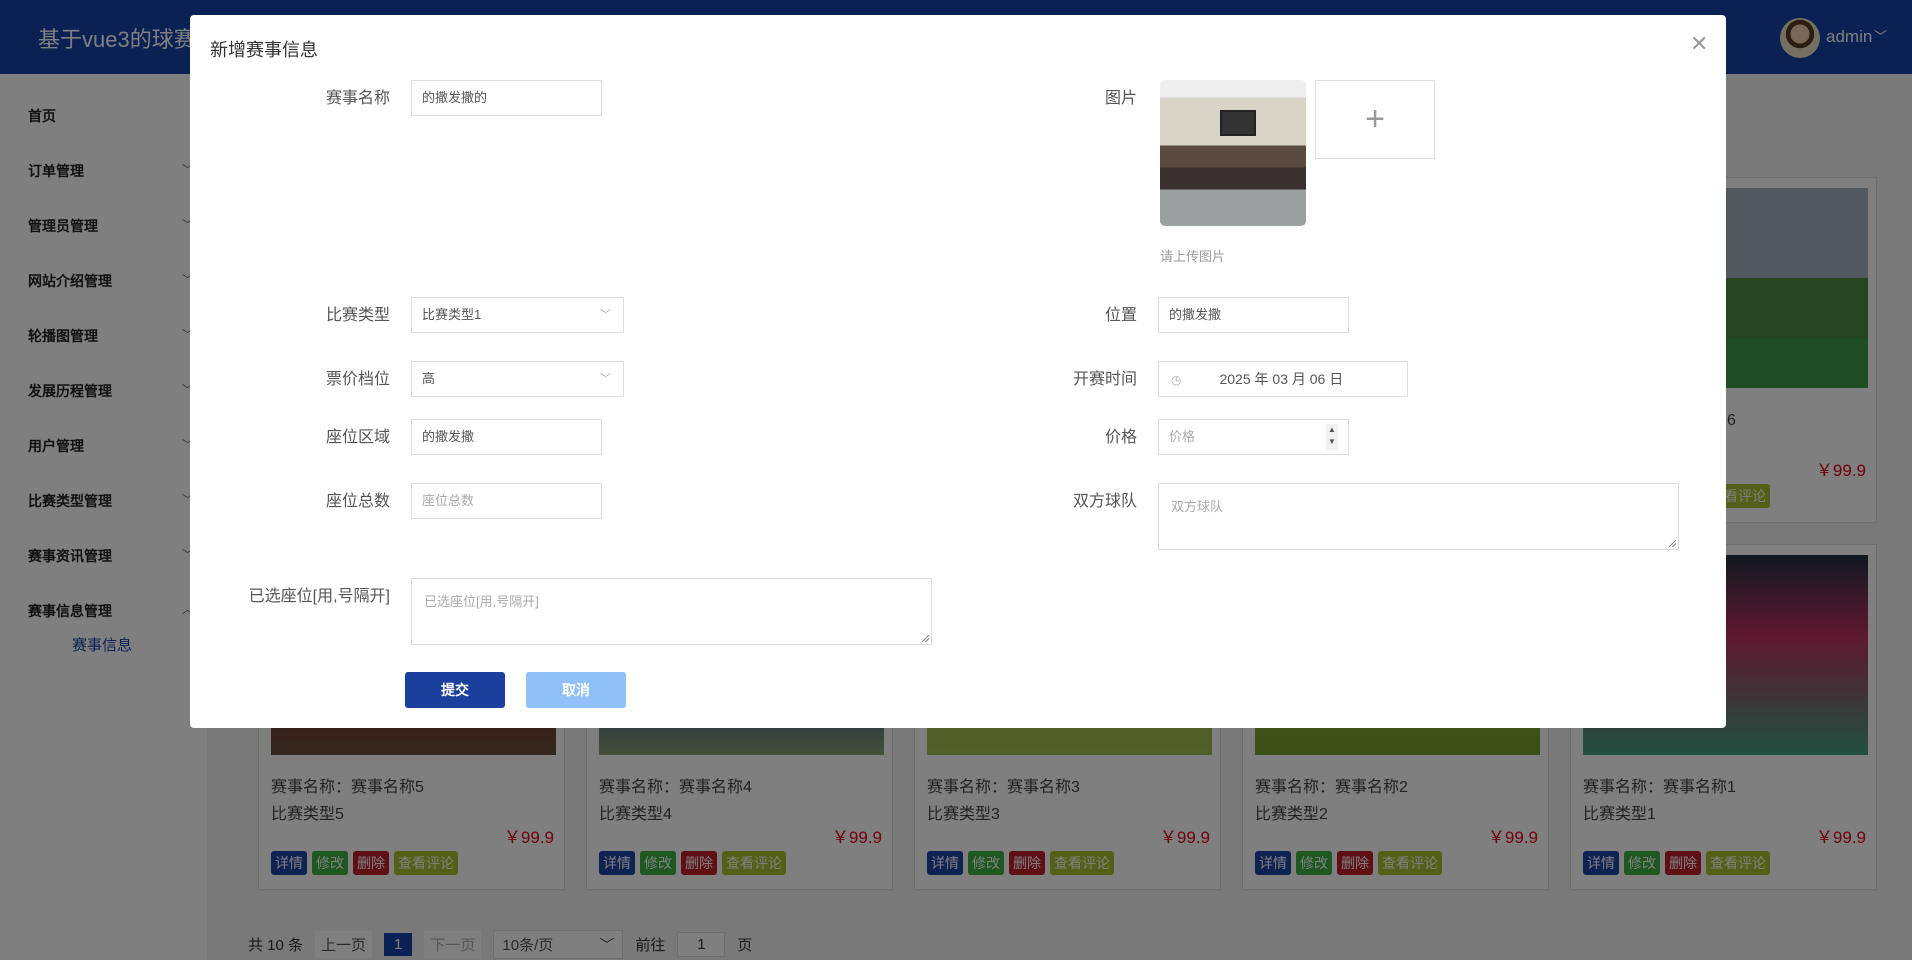 Image resolution: width=1912 pixels, height=960 pixels. I want to click on start-time-picker: ◷ 2025 年 03 月 06 日, so click(1283, 379).